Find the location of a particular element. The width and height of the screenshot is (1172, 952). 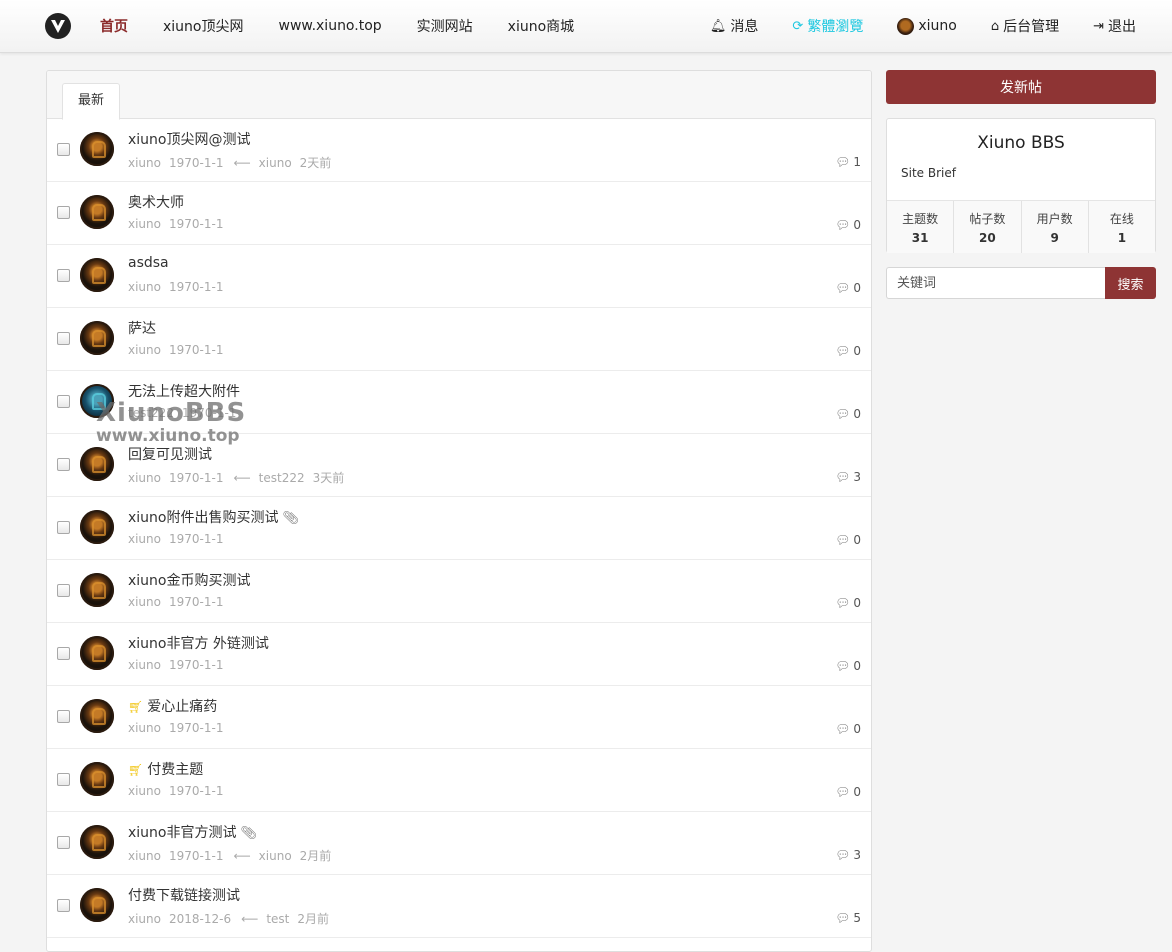

traditional-label: 繁體瀏覽 is located at coordinates (835, 27).